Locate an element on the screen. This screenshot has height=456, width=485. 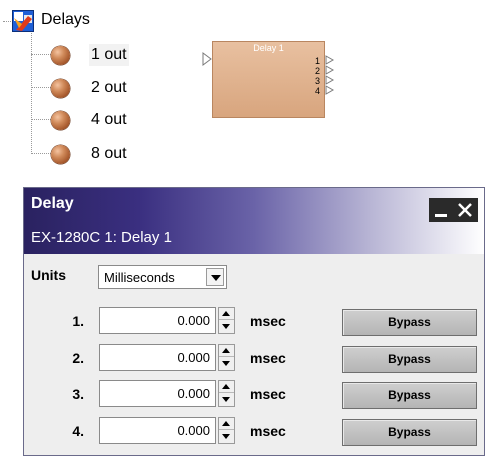
dialog-subtitle: EX-1280C 1: Delay 1 is located at coordinates (101, 237).